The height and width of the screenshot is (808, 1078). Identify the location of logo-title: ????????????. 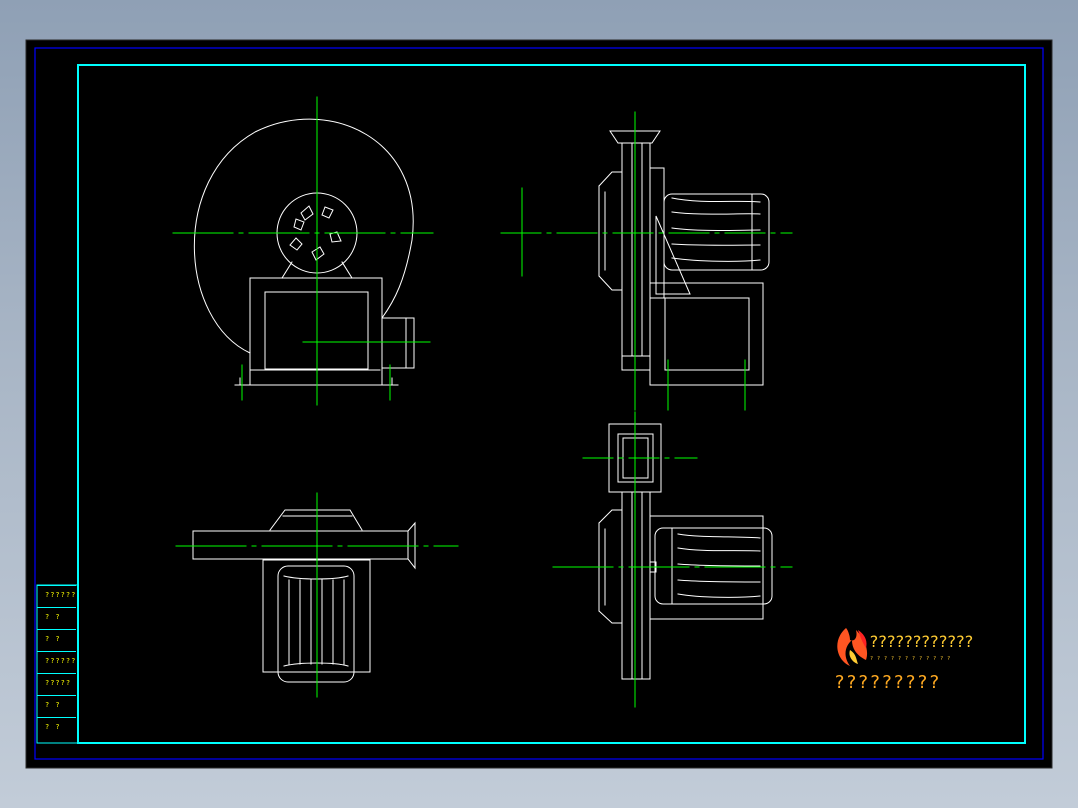
(921, 641).